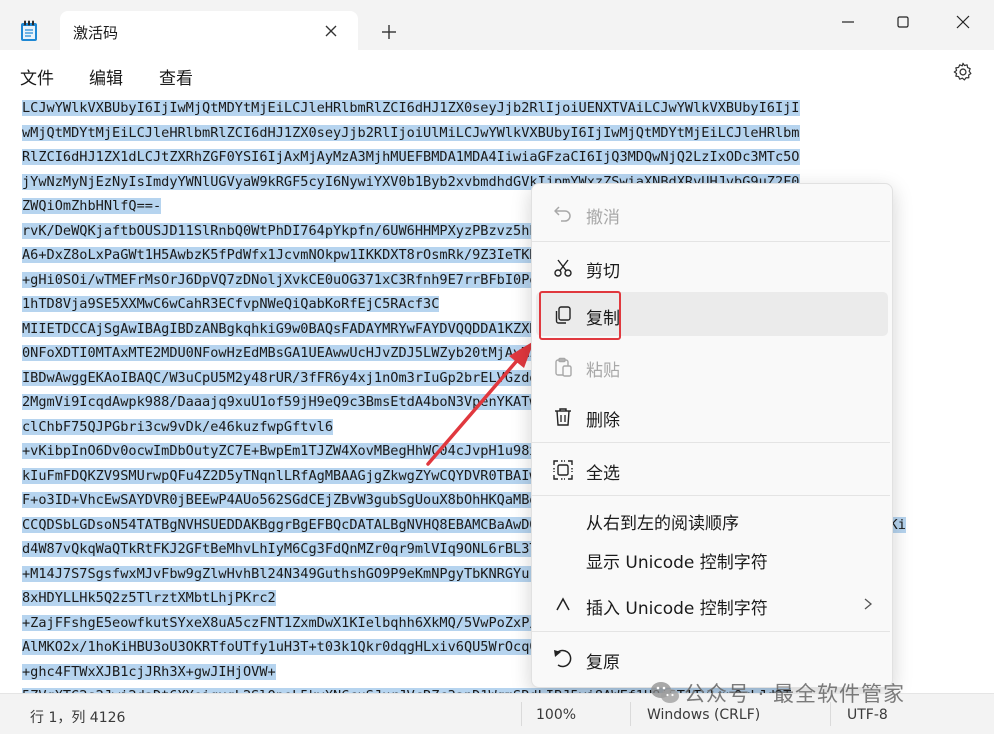  I want to click on menu-item-delete: 删除, so click(712, 416).